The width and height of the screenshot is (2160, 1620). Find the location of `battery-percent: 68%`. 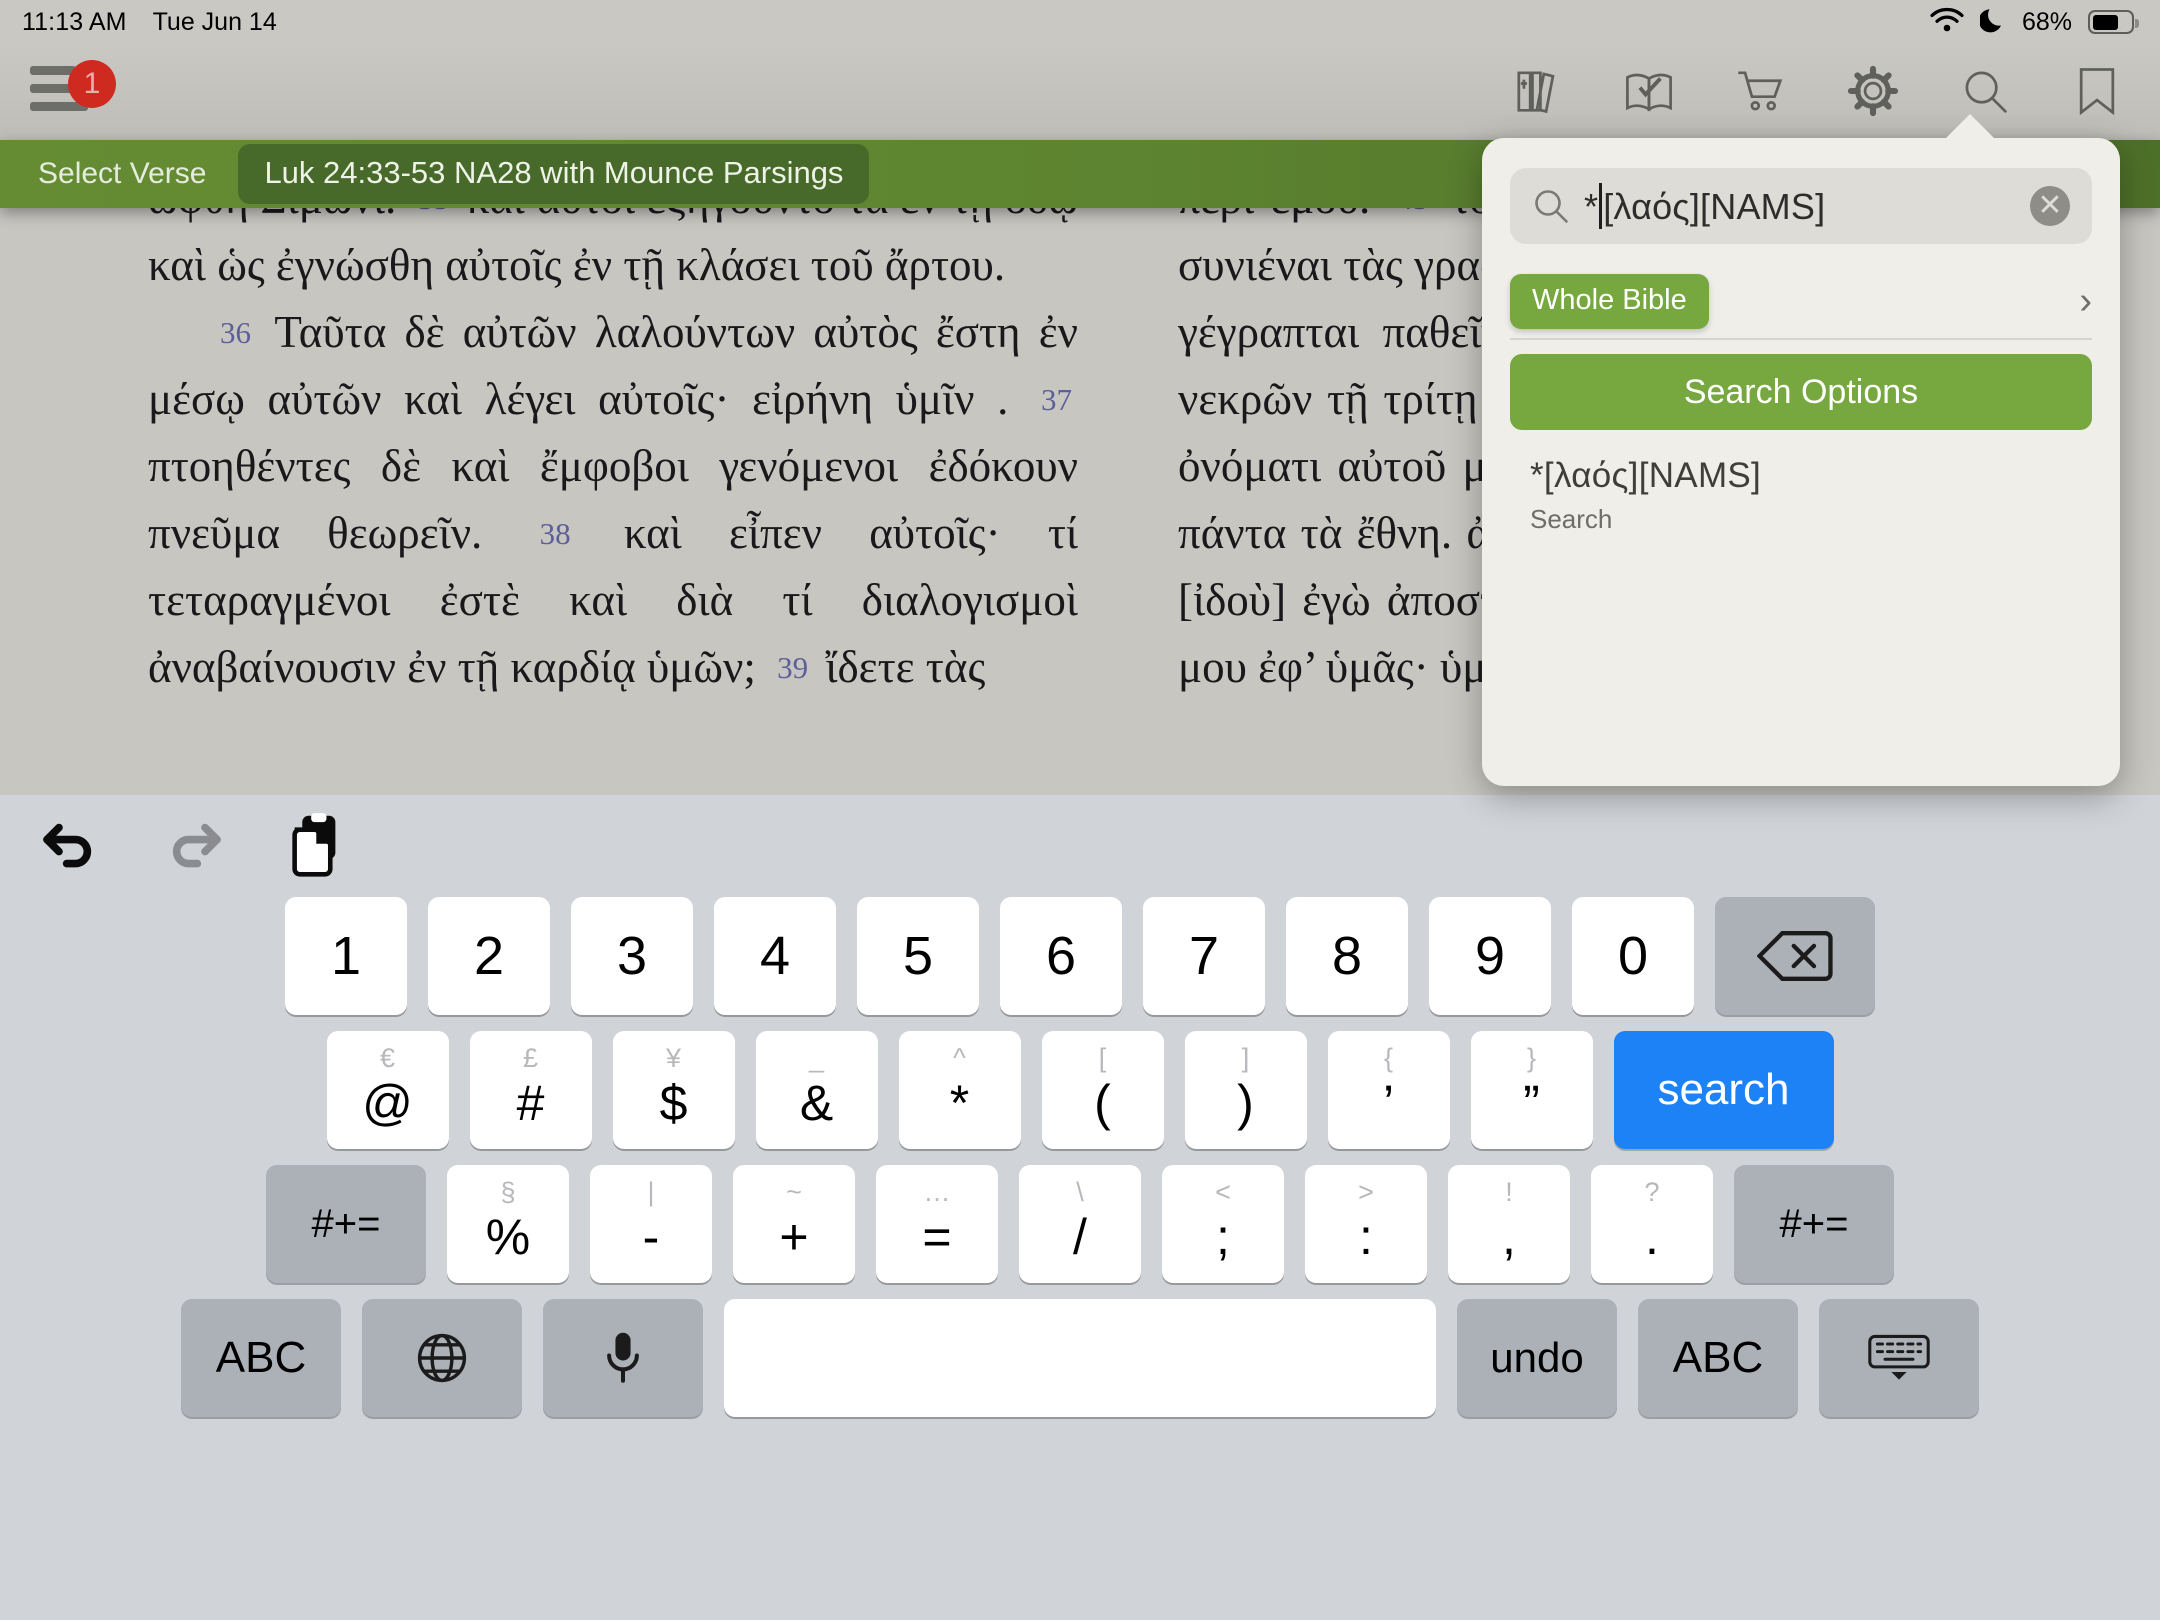

battery-percent: 68% is located at coordinates (2046, 21).